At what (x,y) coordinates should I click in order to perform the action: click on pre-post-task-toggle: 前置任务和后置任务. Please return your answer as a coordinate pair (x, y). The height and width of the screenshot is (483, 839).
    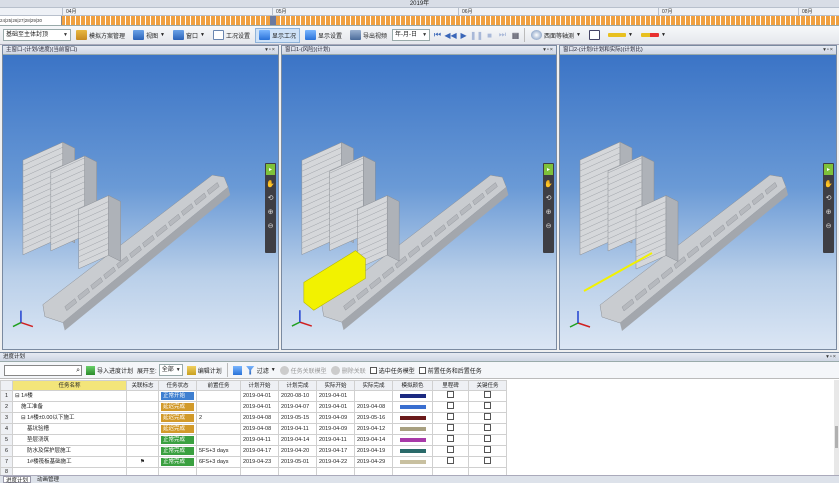
    Looking at the image, I should click on (450, 370).